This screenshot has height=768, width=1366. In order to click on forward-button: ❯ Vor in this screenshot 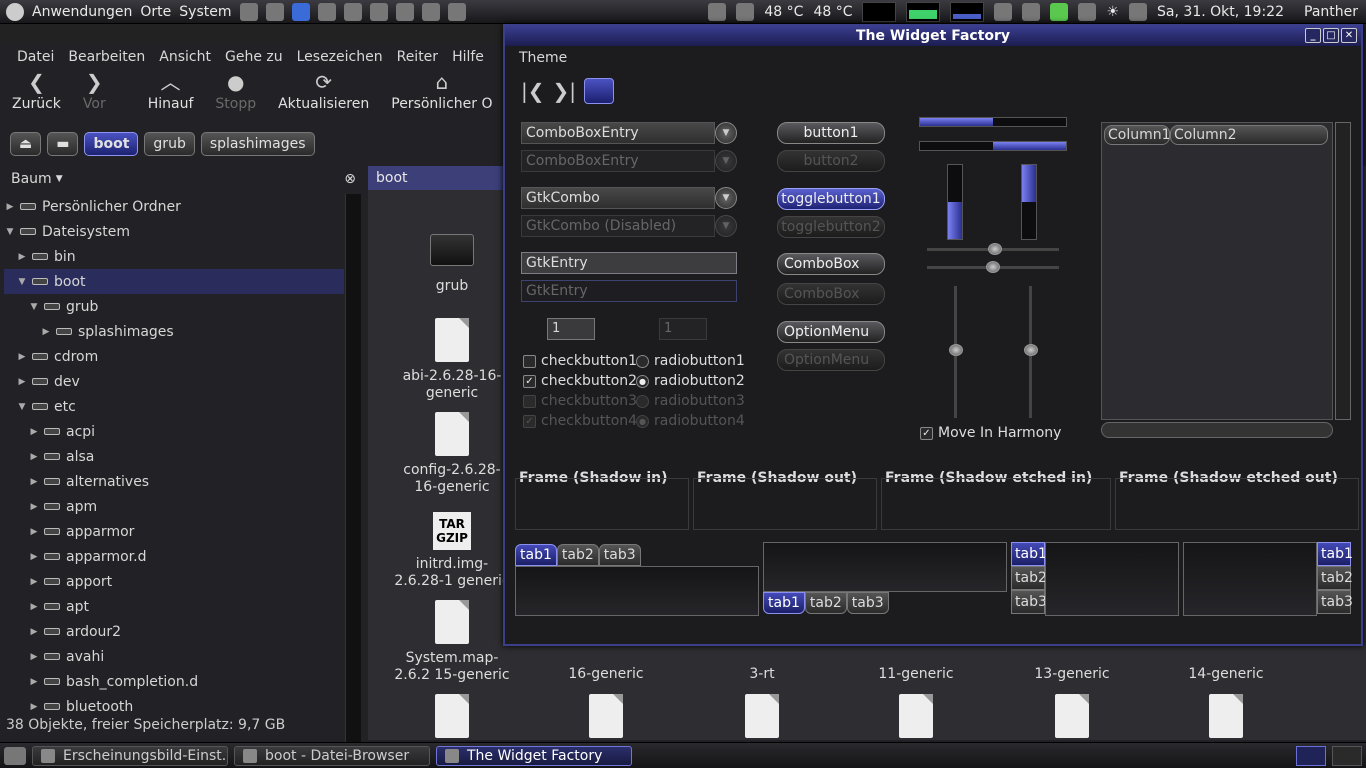, I will do `click(94, 97)`.